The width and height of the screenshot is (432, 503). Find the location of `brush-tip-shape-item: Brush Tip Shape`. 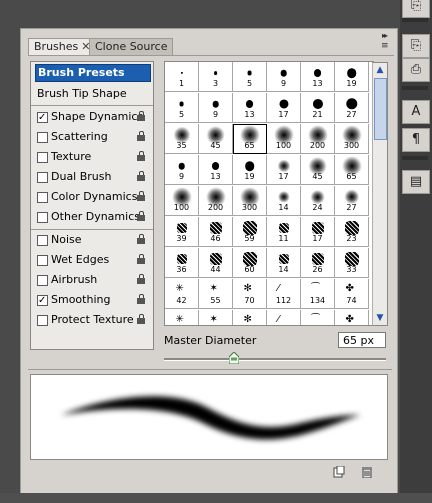

brush-tip-shape-item: Brush Tip Shape is located at coordinates (92, 94).